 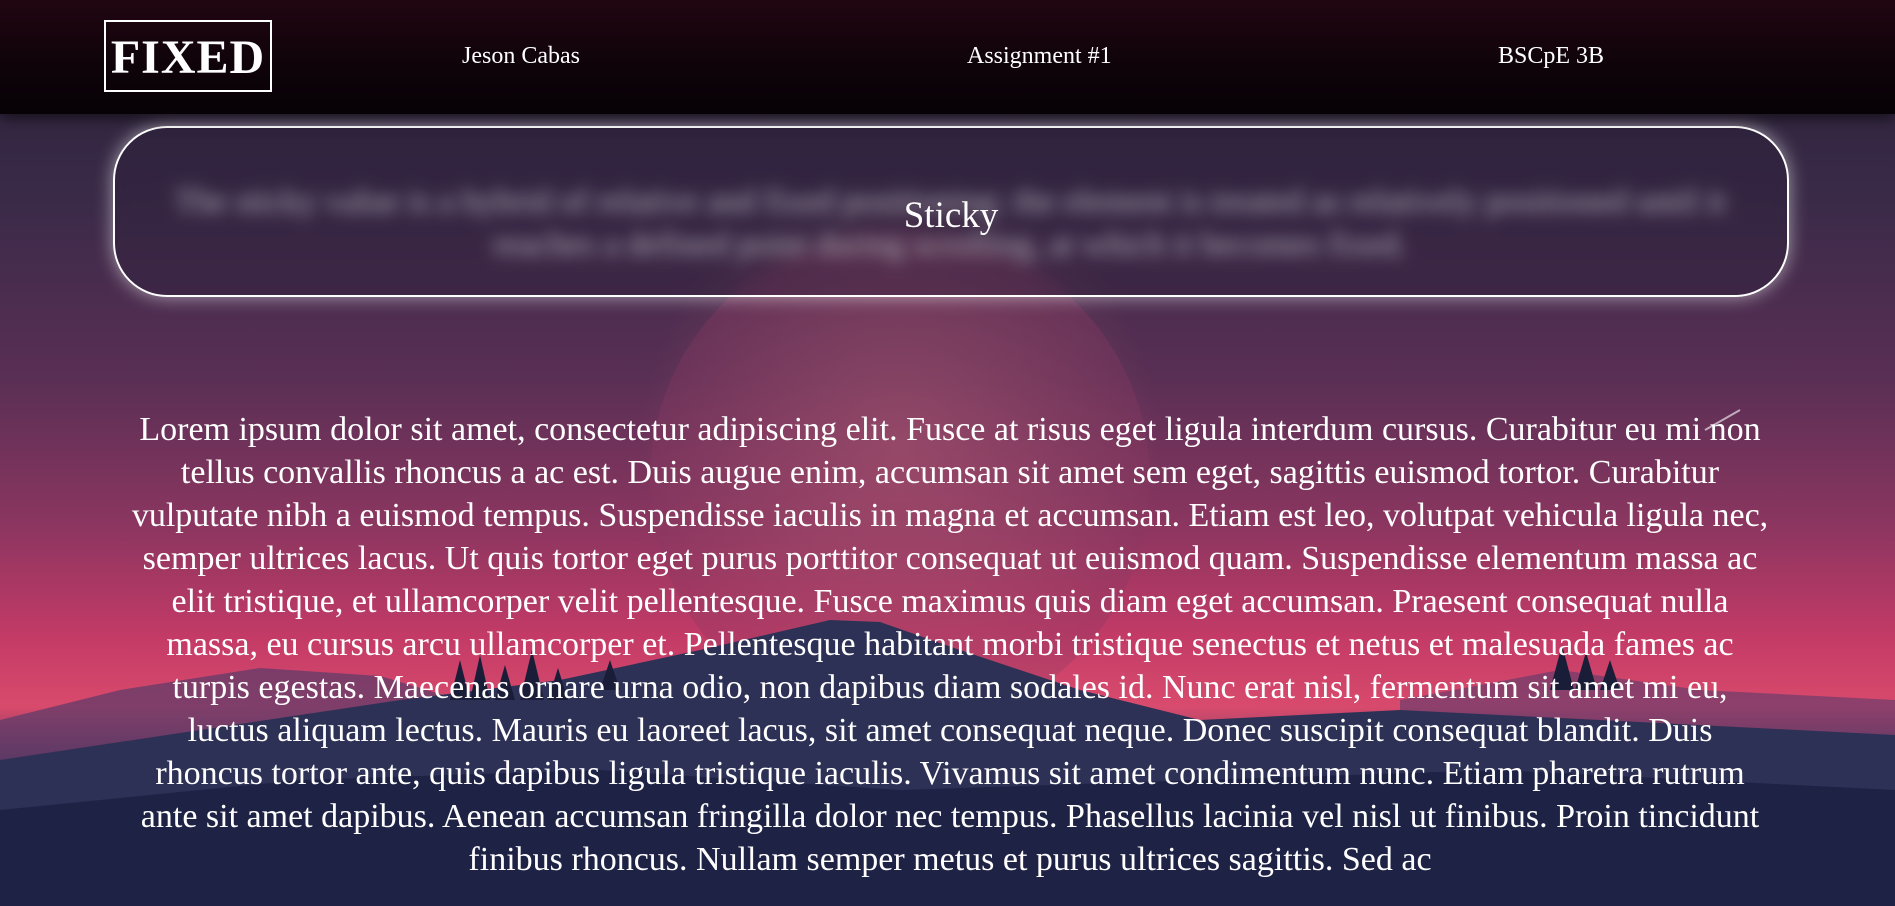 What do you see at coordinates (951, 215) in the screenshot?
I see `sticky-label: Sticky` at bounding box center [951, 215].